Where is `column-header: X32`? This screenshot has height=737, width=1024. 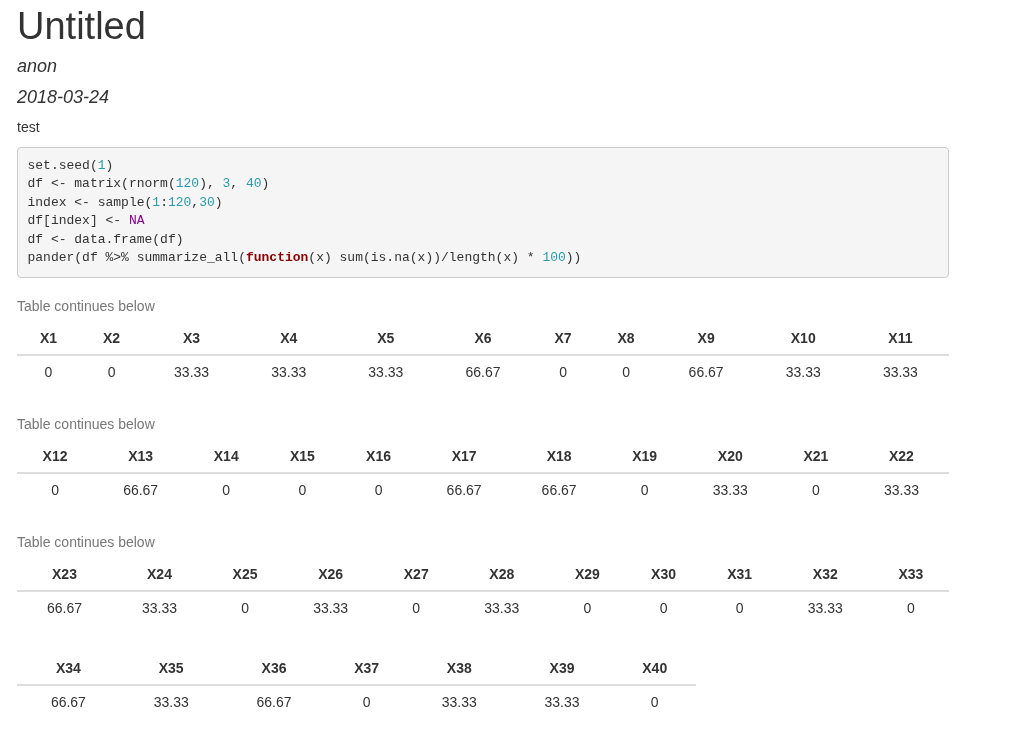 column-header: X32 is located at coordinates (825, 574).